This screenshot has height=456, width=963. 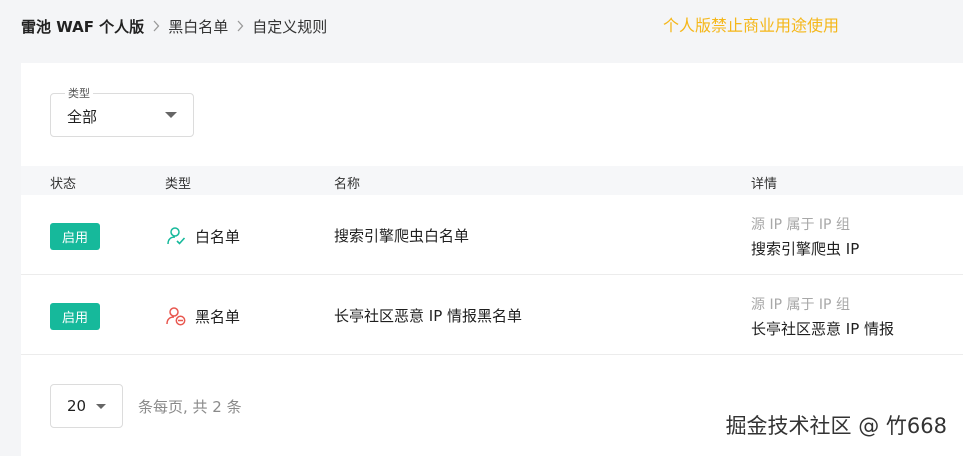 I want to click on header-status: 状态, so click(x=63, y=184).